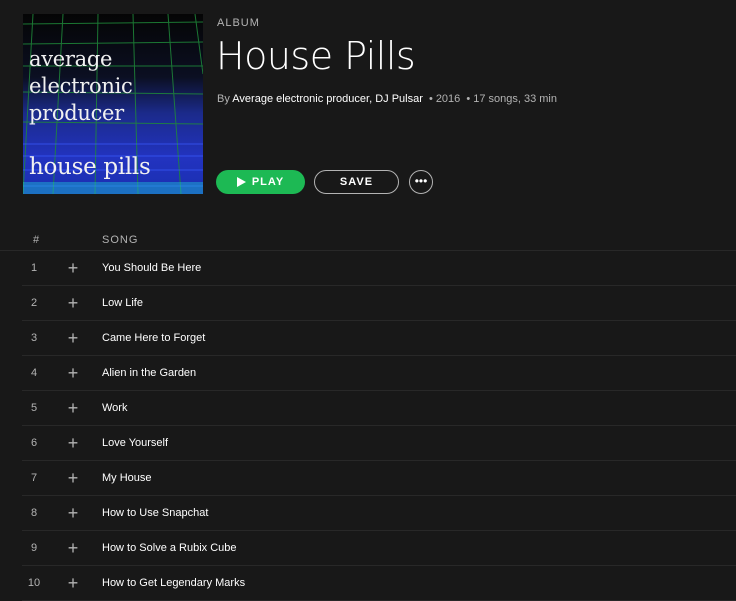 This screenshot has width=736, height=601. I want to click on track-title: Love Yourself, so click(135, 443).